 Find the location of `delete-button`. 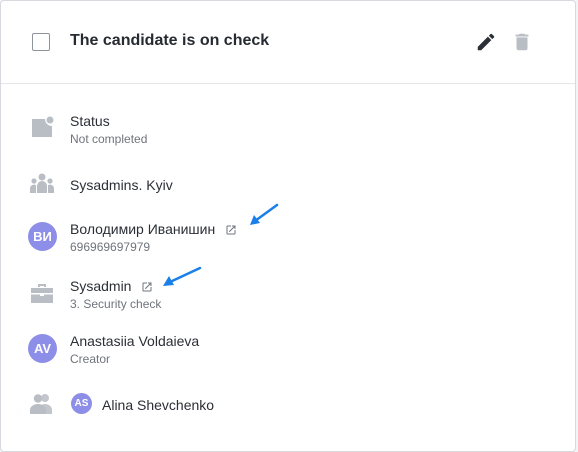

delete-button is located at coordinates (522, 42).